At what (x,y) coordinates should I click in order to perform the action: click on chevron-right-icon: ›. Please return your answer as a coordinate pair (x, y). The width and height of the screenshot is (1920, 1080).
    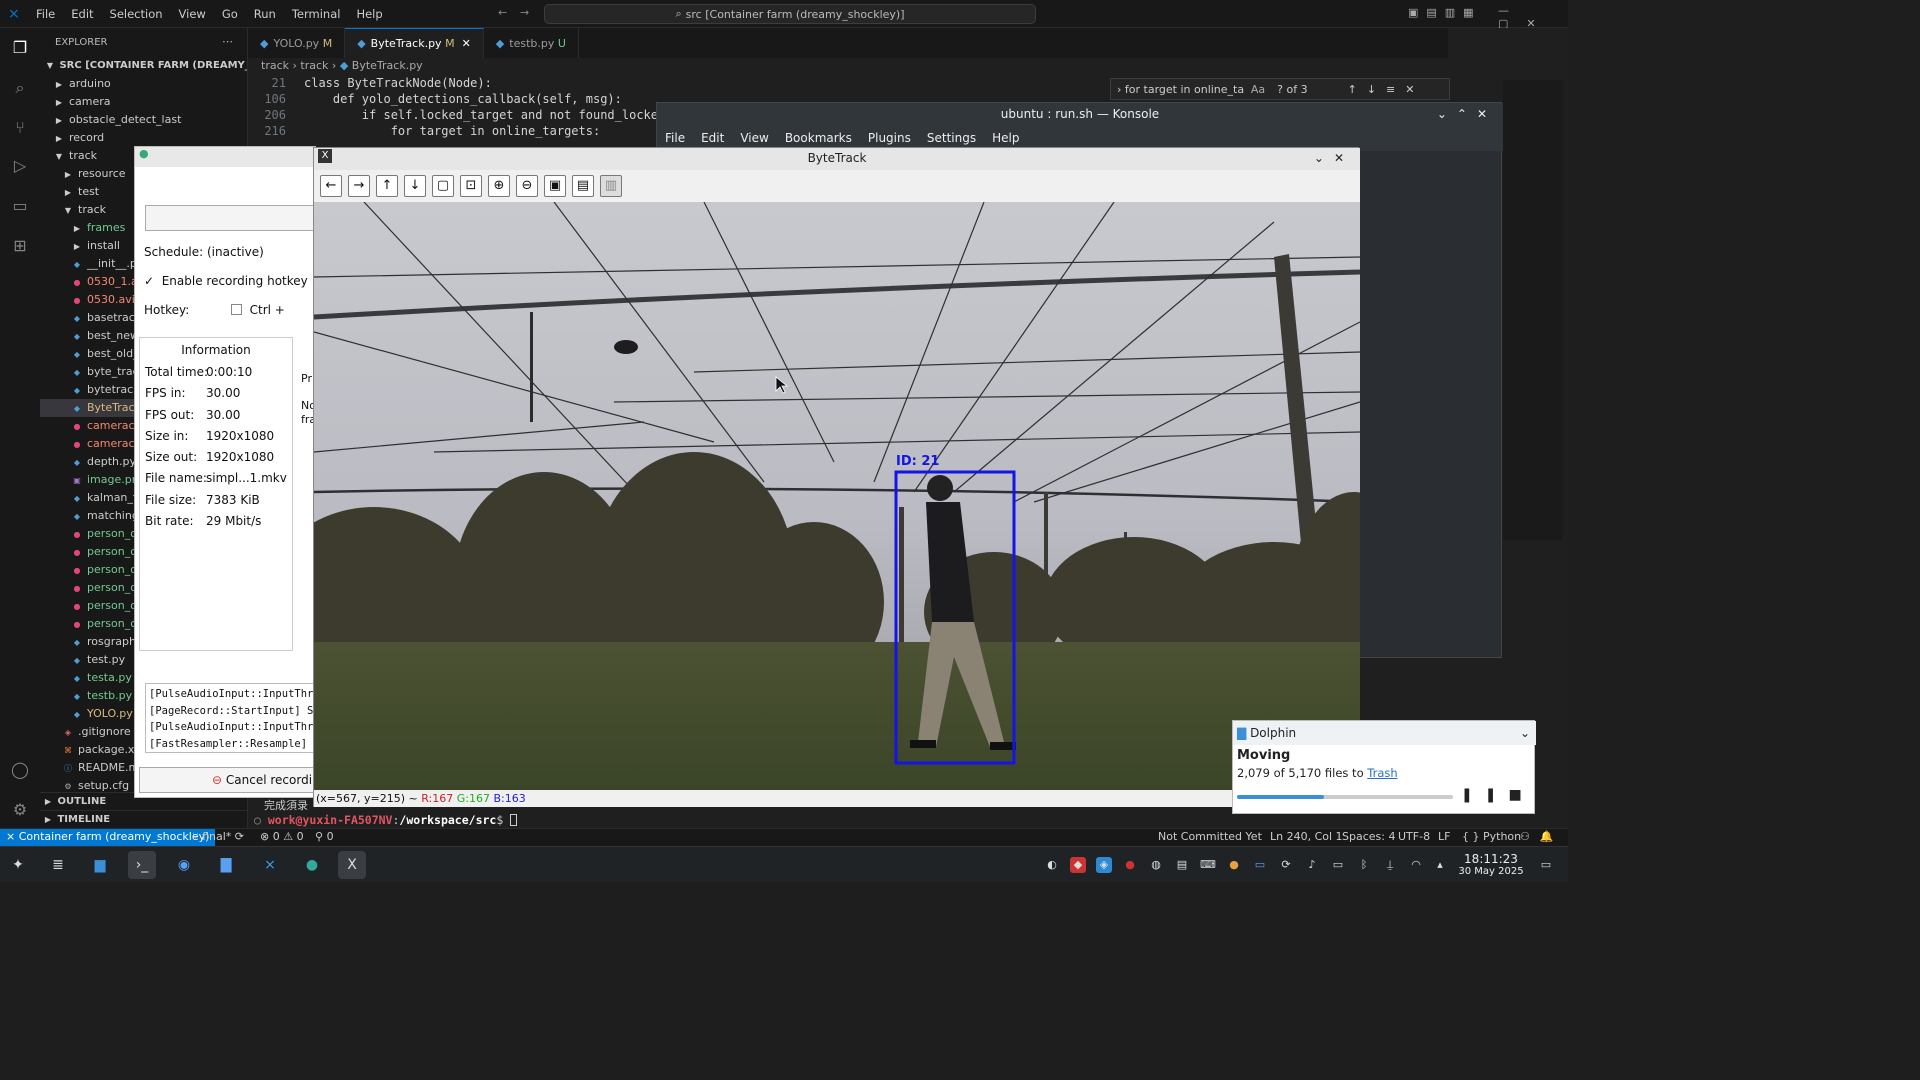
    Looking at the image, I should click on (1119, 89).